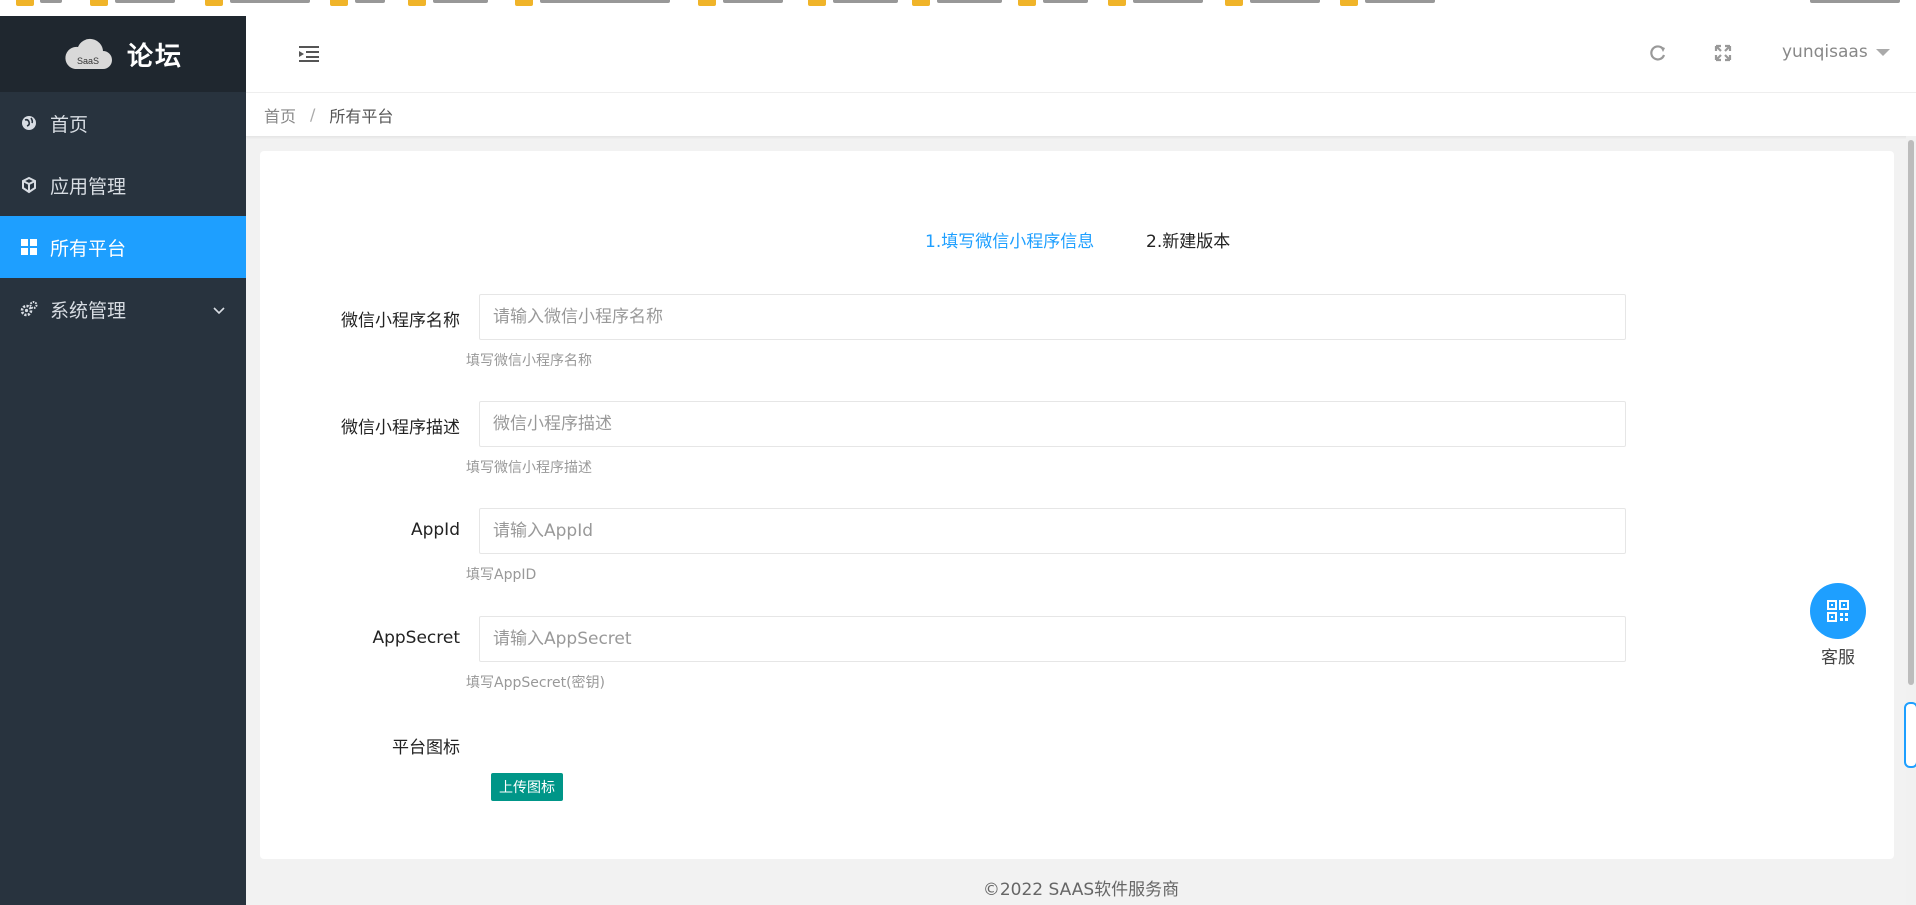 The height and width of the screenshot is (905, 1916). What do you see at coordinates (435, 530) in the screenshot?
I see `appid-label: AppId` at bounding box center [435, 530].